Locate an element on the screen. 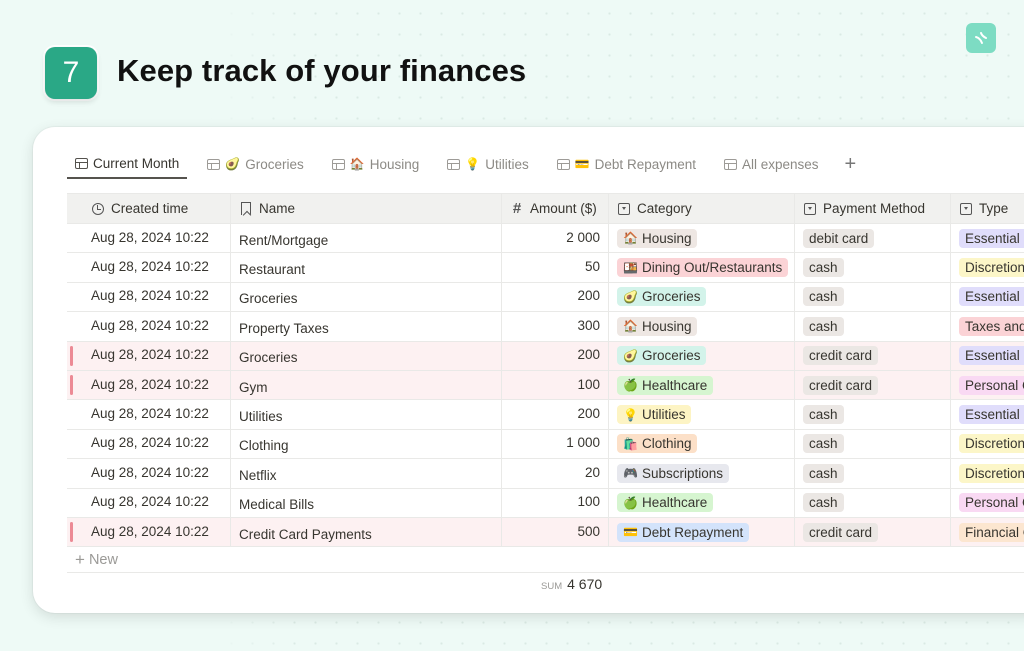 The height and width of the screenshot is (651, 1024). amount-cell: 50 is located at coordinates (555, 267).